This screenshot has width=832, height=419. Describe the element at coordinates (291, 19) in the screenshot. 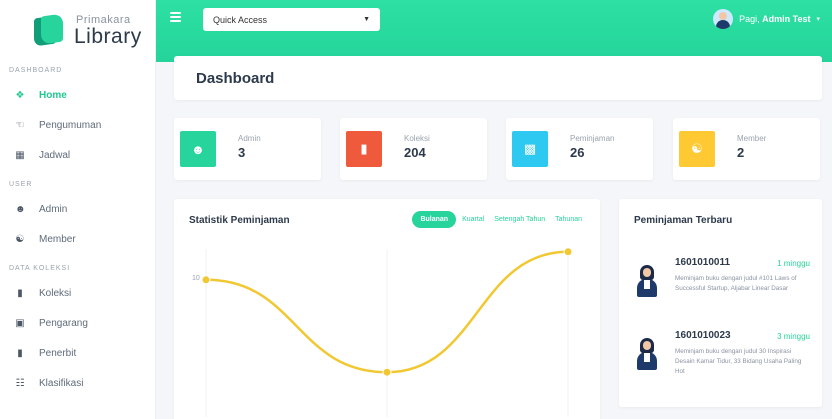

I see `quick-access-dropdown: Quick Access ▼` at that location.